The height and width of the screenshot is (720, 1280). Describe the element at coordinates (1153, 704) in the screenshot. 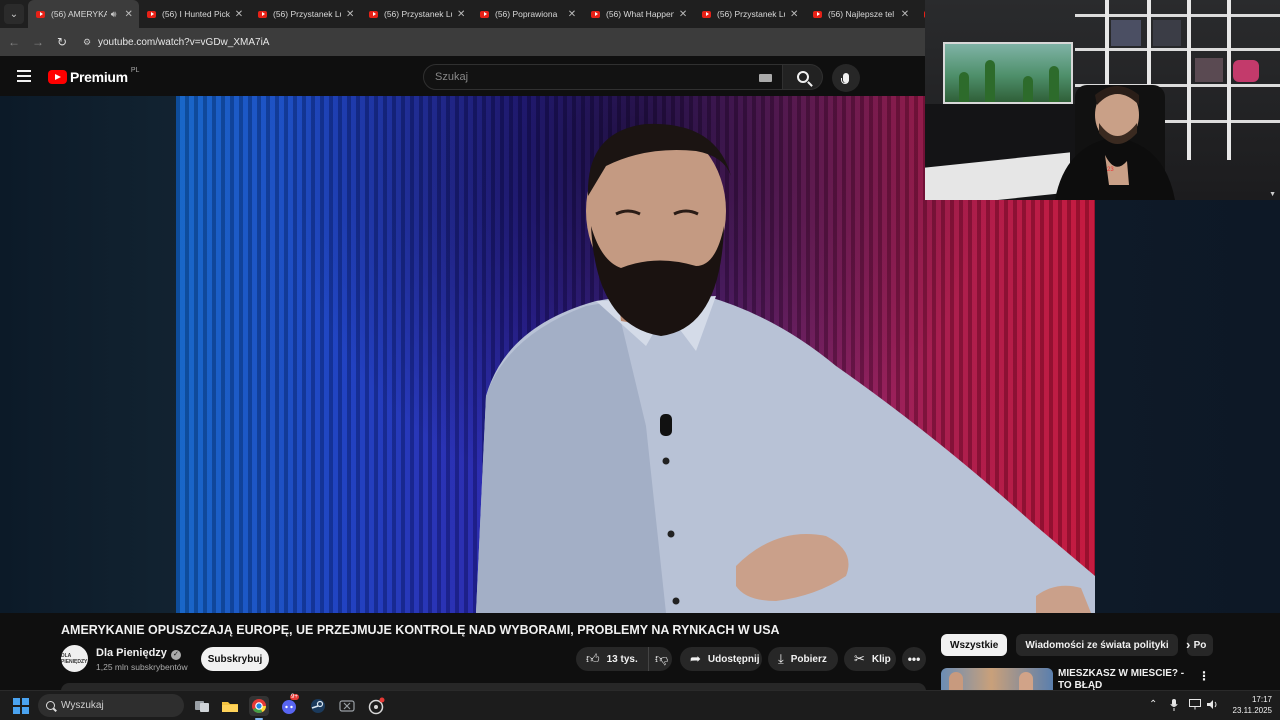

I see `show-hidden-icons-icon: ⌃` at that location.